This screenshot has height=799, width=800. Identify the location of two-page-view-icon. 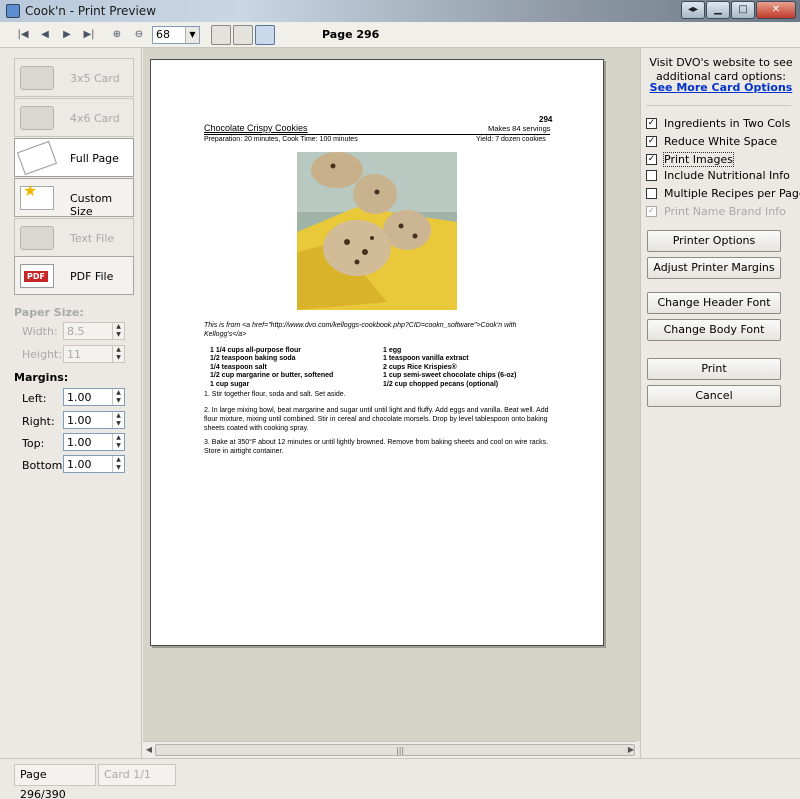
(243, 35).